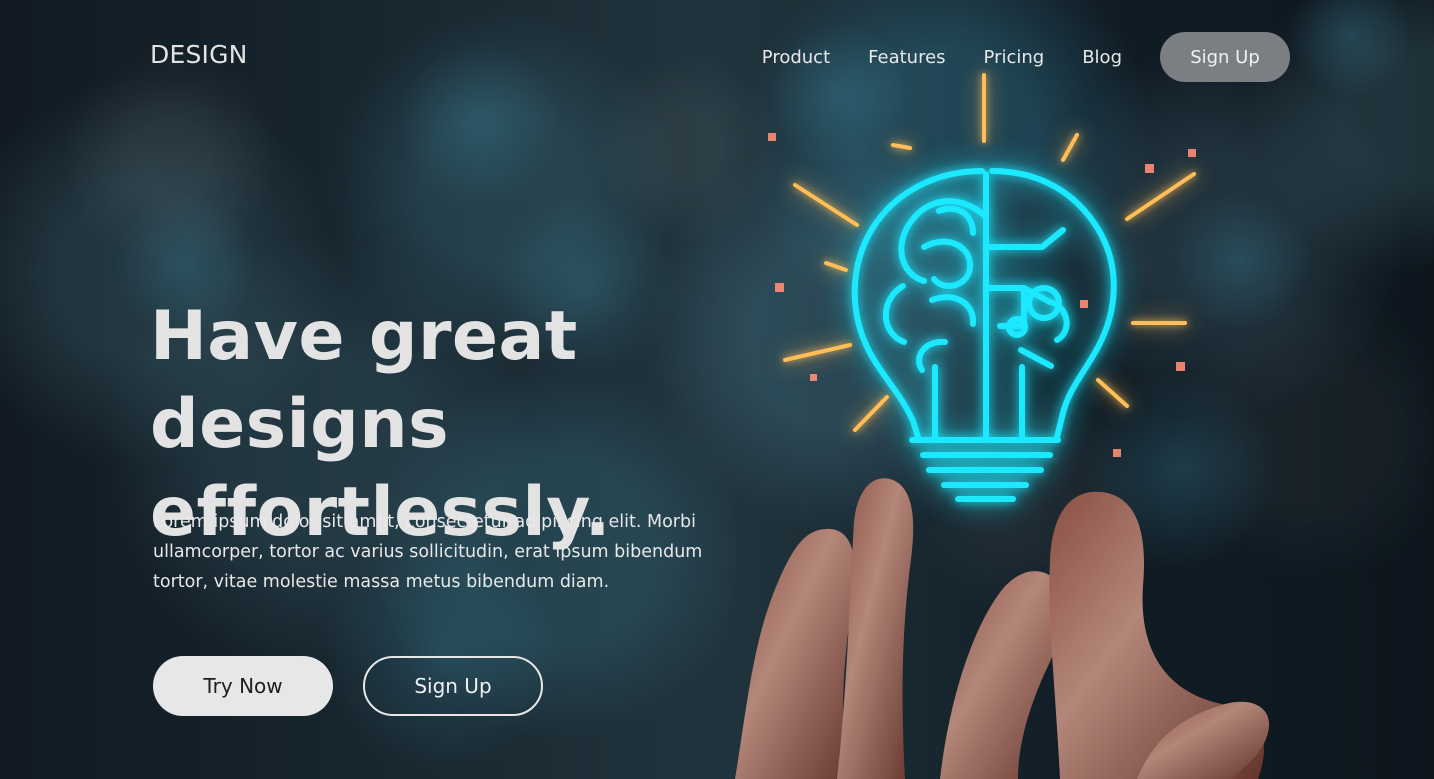 This screenshot has width=1434, height=779. Describe the element at coordinates (1014, 57) in the screenshot. I see `nav-pricing-link: Pricing` at that location.